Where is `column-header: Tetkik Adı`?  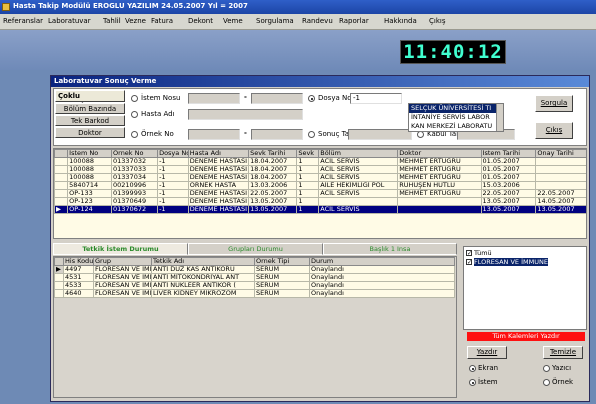
column-header: Tetkik Adı is located at coordinates (203, 261).